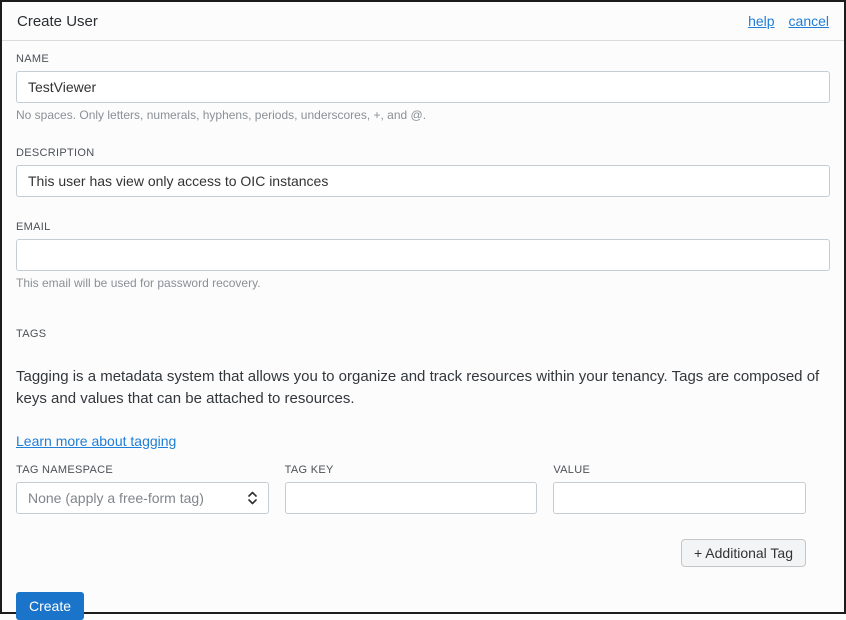  I want to click on tag-namespace-select: None (apply a free-form tag), so click(142, 498).